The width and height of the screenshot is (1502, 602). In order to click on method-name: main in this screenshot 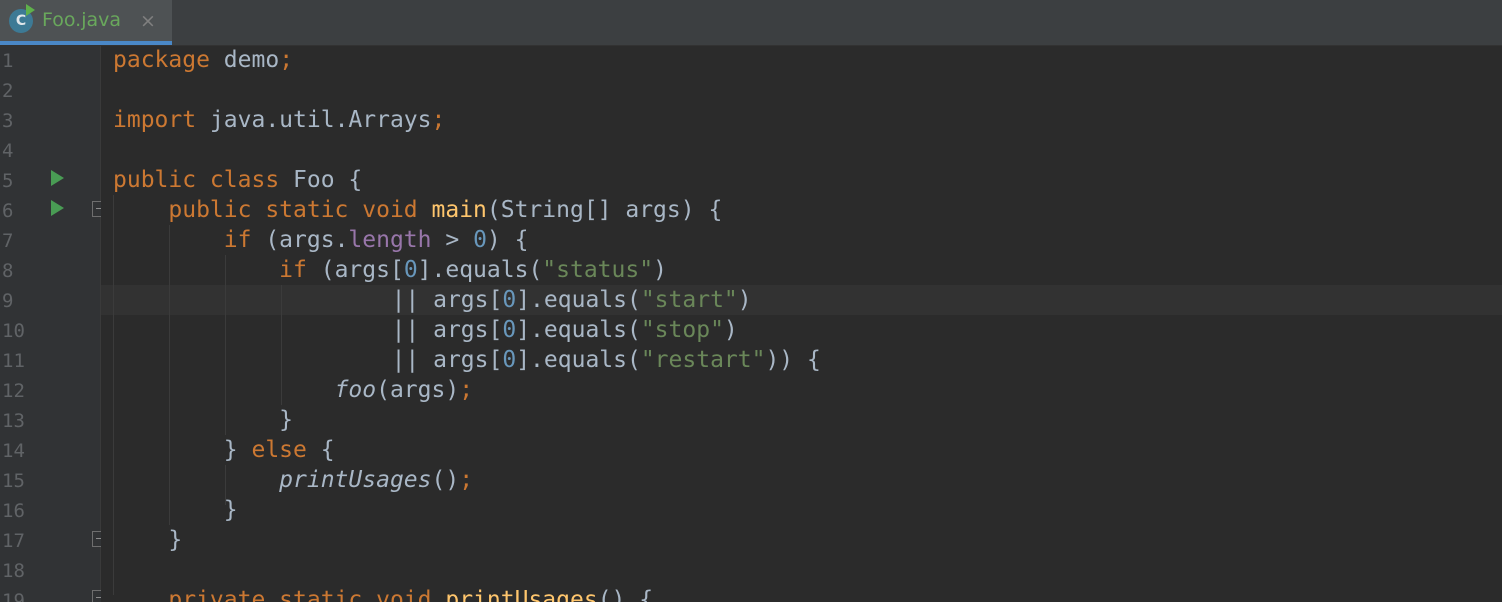, I will do `click(459, 210)`.